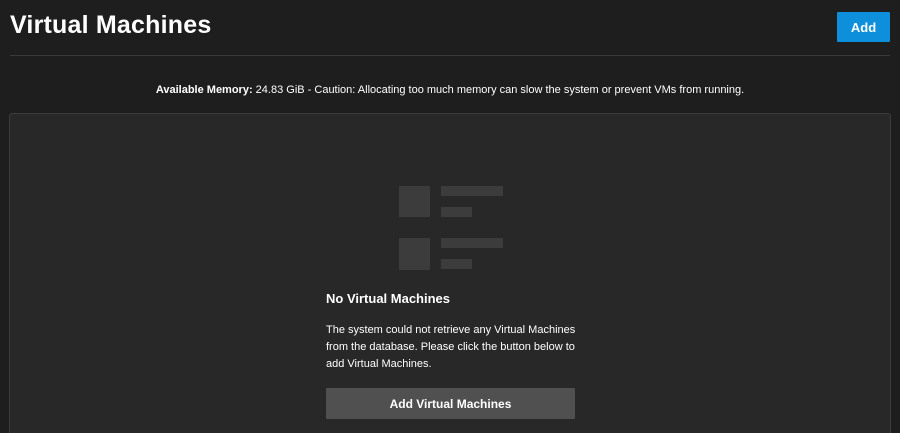 This screenshot has height=433, width=900. What do you see at coordinates (456, 264) in the screenshot?
I see `icon-line-short-bottom` at bounding box center [456, 264].